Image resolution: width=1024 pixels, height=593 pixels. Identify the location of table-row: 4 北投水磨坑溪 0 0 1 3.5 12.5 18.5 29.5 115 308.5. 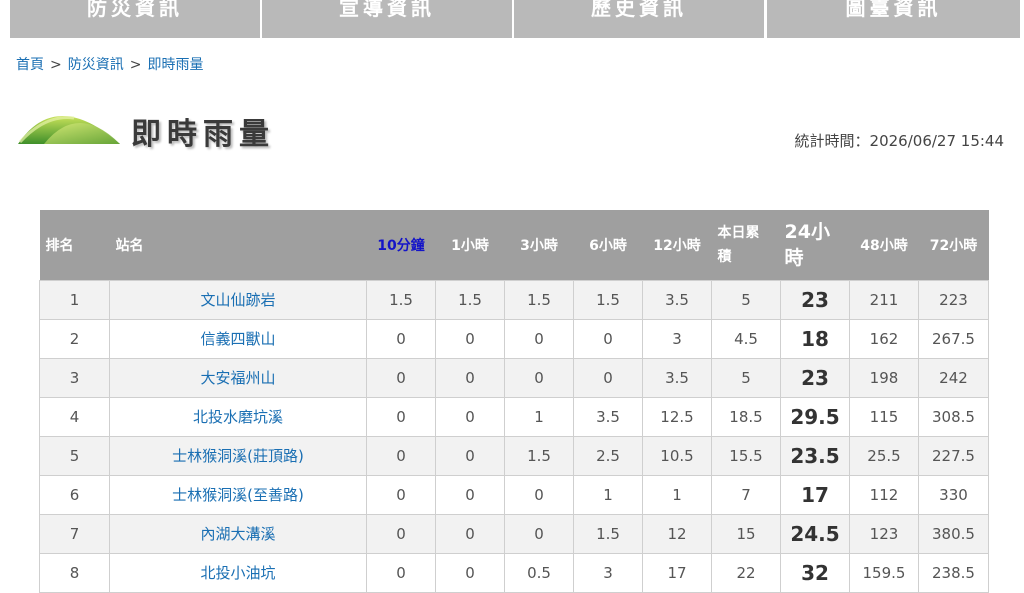
(514, 416).